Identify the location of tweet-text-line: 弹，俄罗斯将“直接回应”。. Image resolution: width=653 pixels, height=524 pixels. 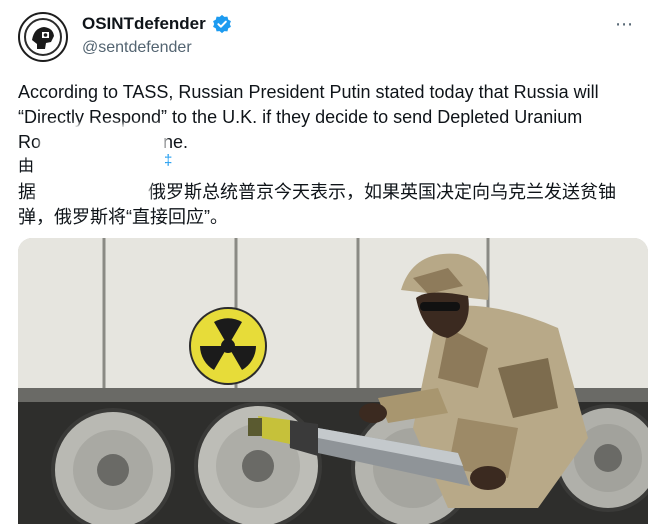
(123, 217).